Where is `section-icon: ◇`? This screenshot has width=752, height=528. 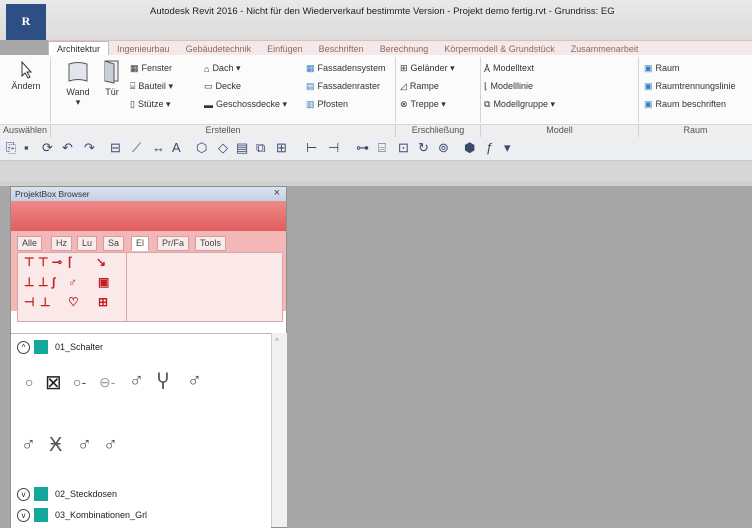
section-icon: ◇ is located at coordinates (223, 148).